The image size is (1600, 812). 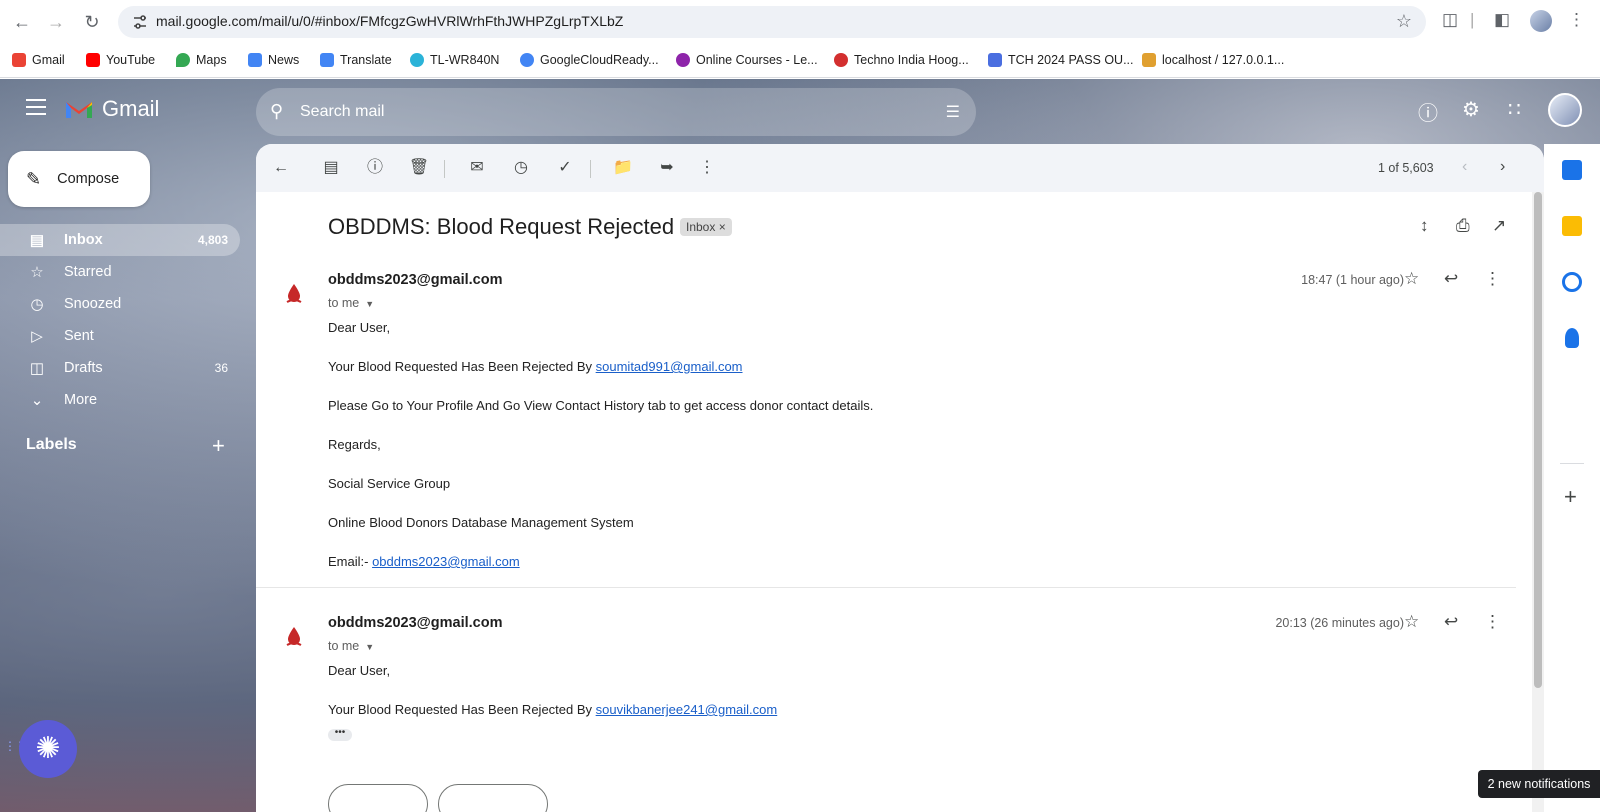 I want to click on inbox-label-chip: Inbox ×, so click(x=706, y=227).